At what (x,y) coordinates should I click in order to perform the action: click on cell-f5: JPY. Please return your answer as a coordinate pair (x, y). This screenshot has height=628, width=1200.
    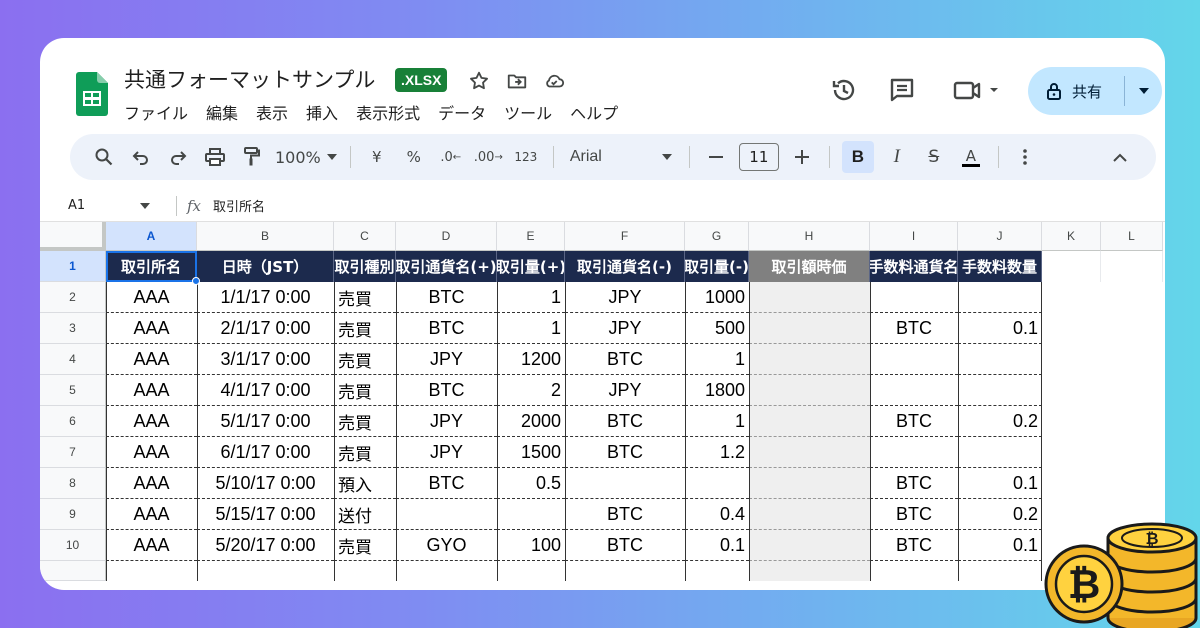
    Looking at the image, I should click on (625, 390).